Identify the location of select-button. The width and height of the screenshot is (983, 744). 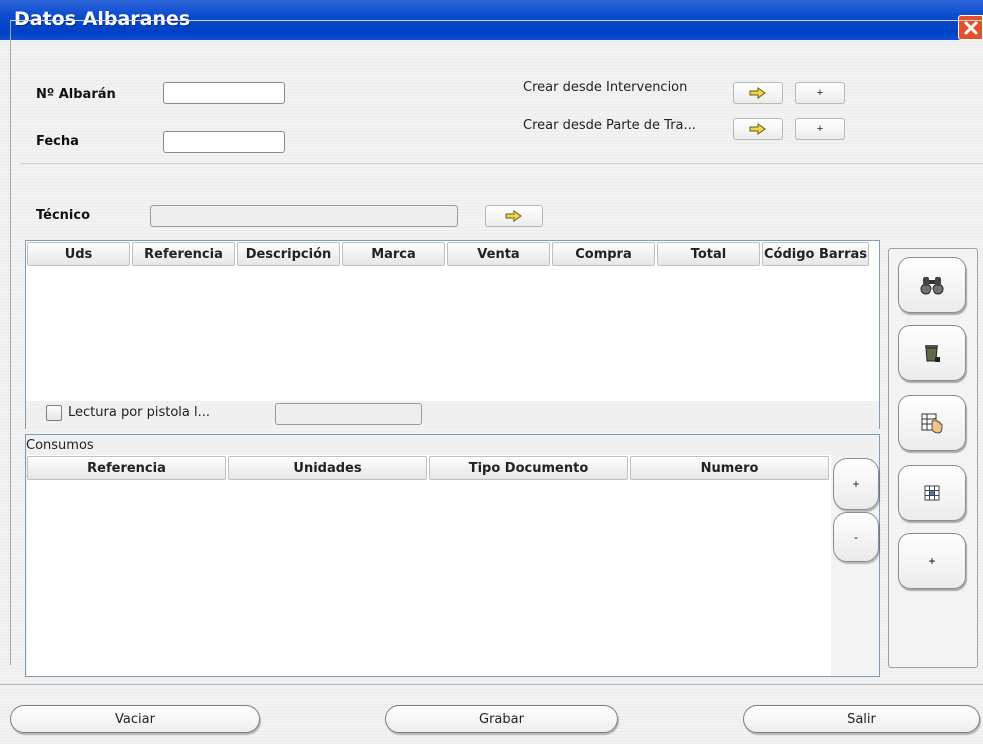
(932, 423).